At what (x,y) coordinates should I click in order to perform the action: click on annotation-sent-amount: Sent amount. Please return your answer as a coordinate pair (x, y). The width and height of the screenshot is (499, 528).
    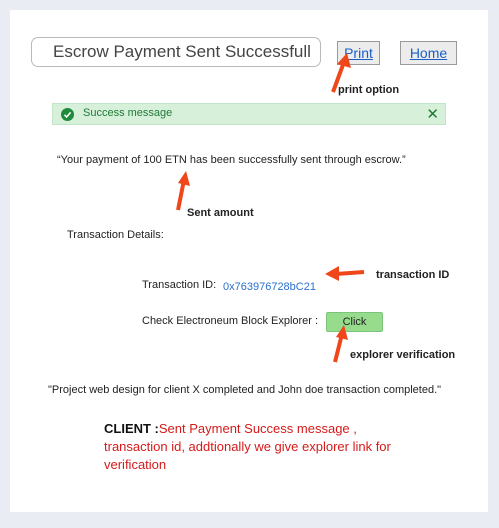
    Looking at the image, I should click on (220, 213).